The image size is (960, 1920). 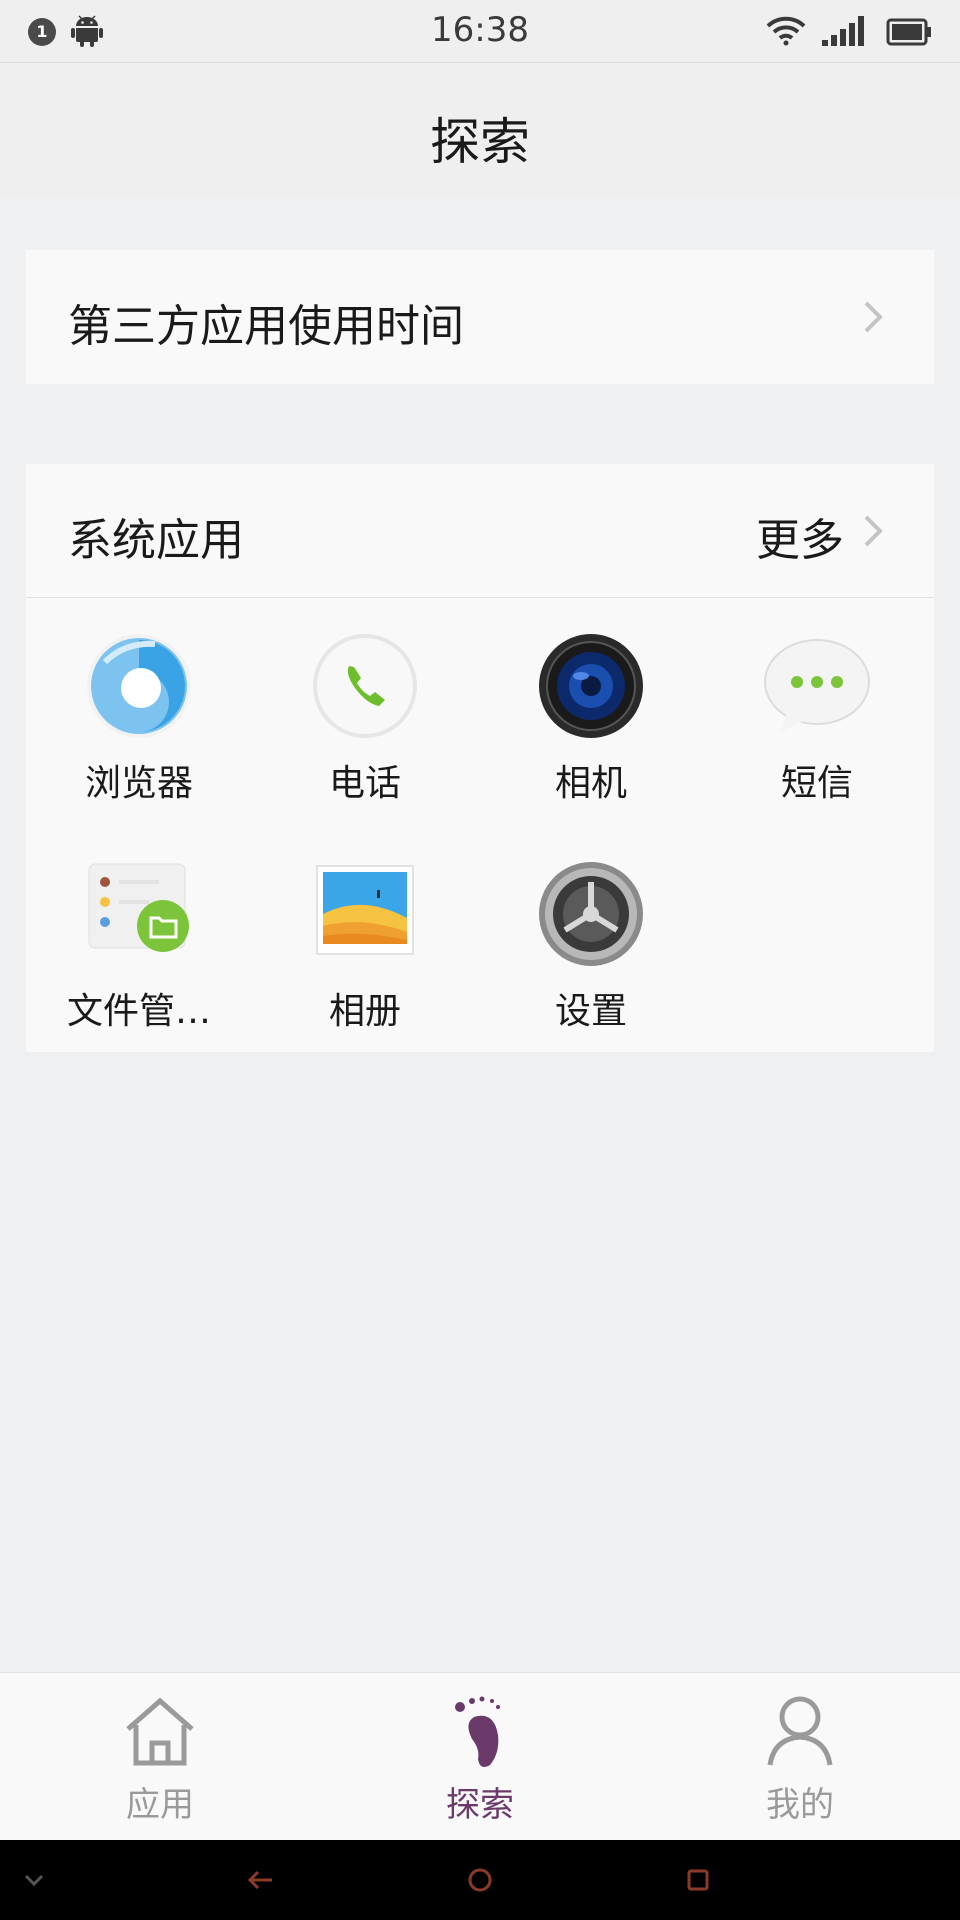 I want to click on tab-explore-label: 探索, so click(x=480, y=1805).